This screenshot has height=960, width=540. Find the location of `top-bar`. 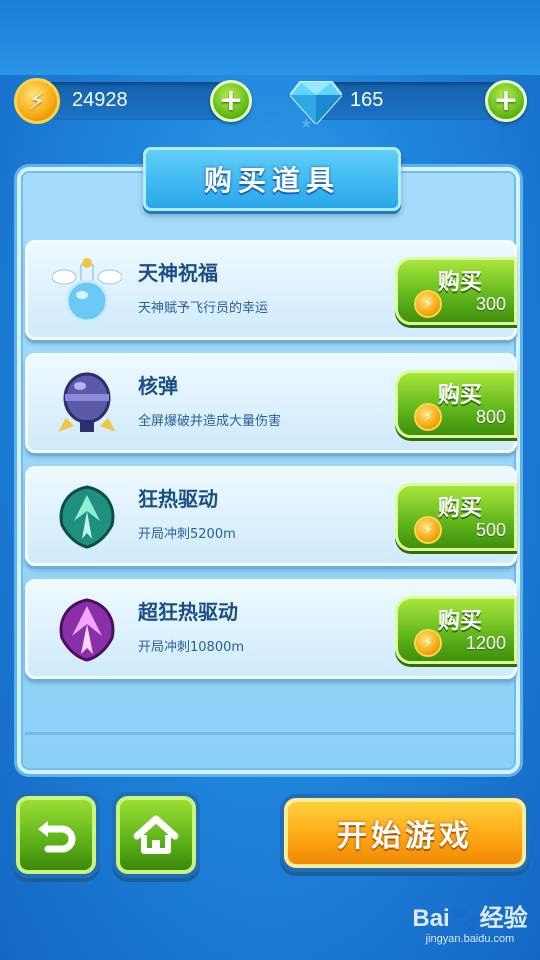

top-bar is located at coordinates (270, 37).